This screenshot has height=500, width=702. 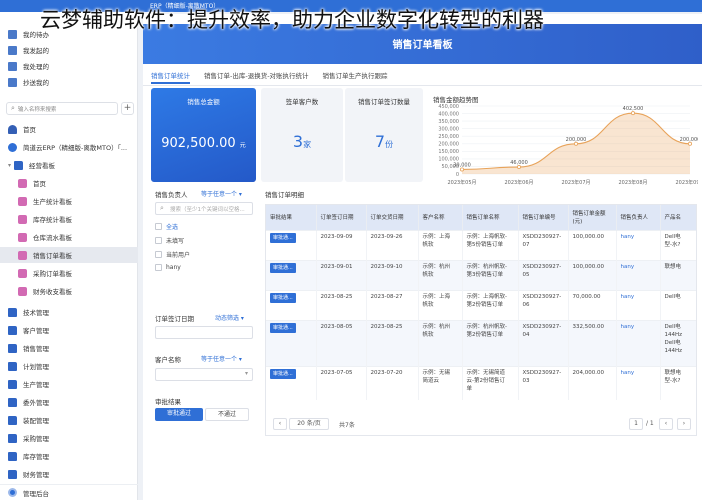 What do you see at coordinates (69, 348) in the screenshot?
I see `nav-sales: 销售管理` at bounding box center [69, 348].